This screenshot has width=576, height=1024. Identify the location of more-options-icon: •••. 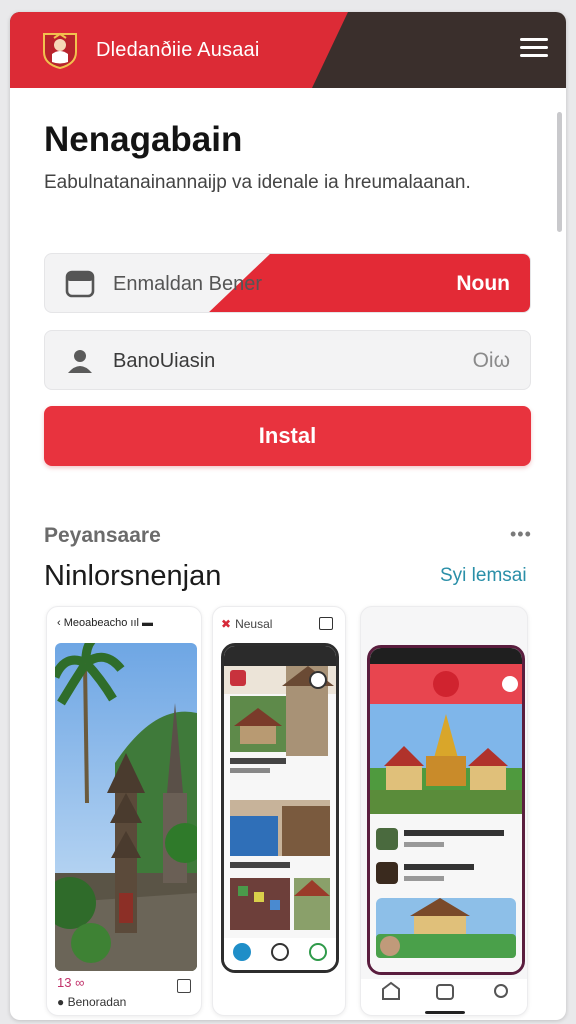
(521, 534).